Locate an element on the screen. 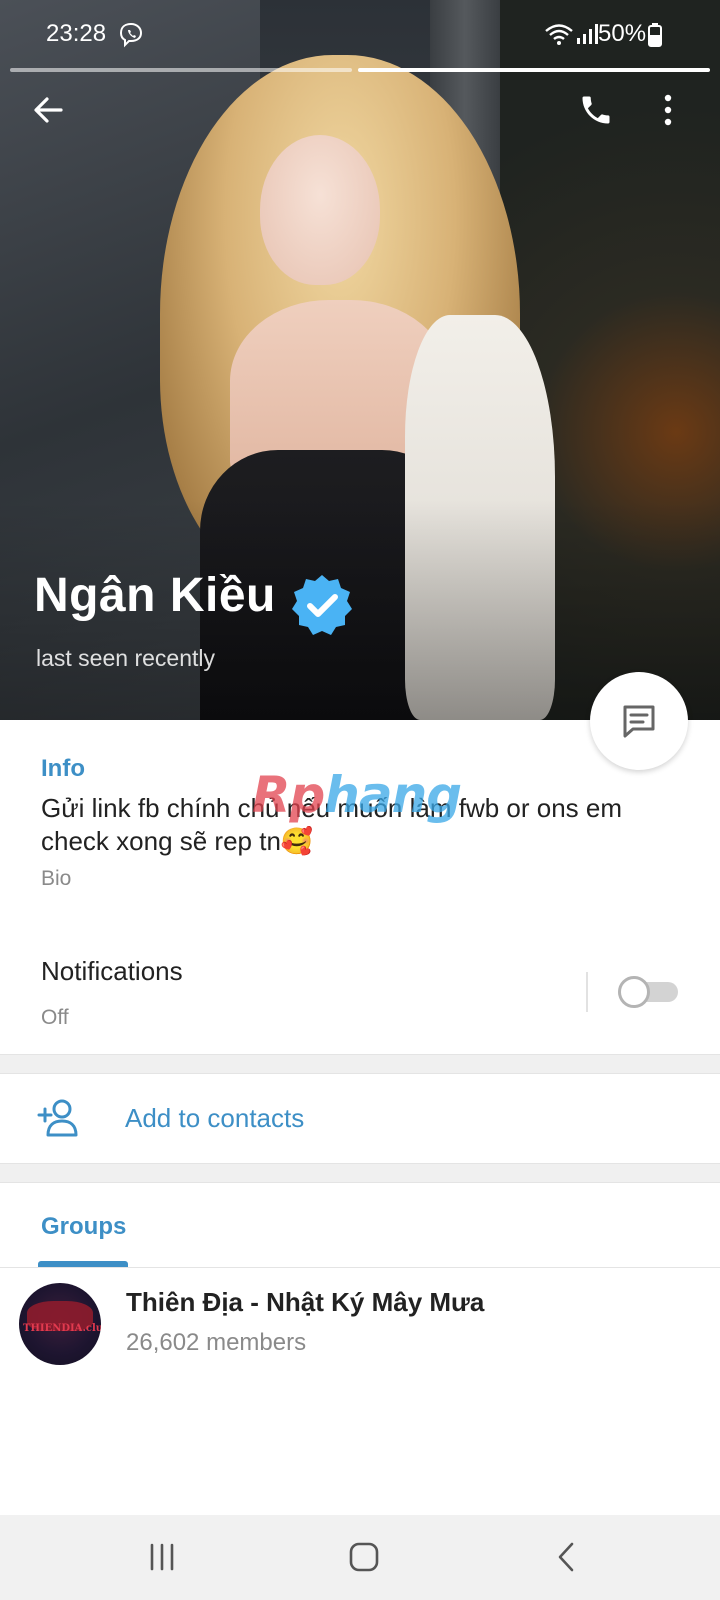  notifications-toggle is located at coordinates (648, 992).